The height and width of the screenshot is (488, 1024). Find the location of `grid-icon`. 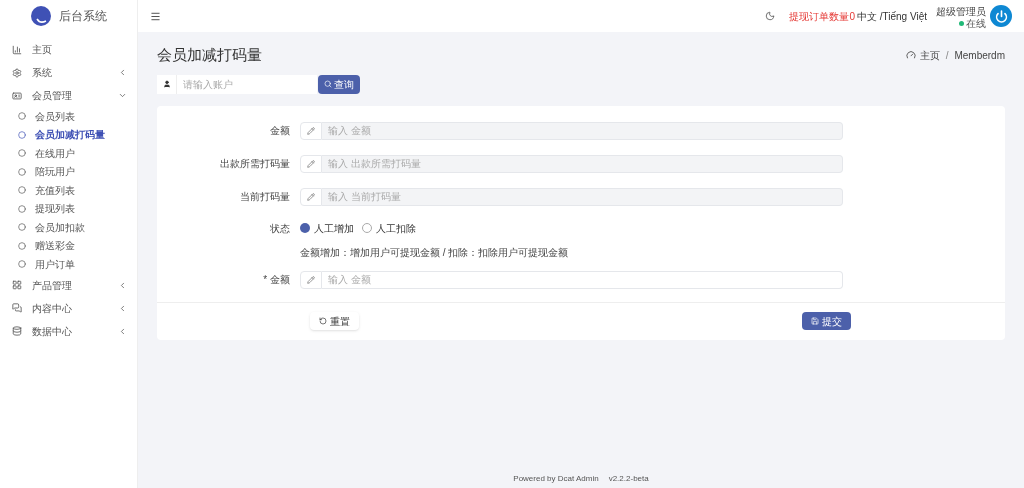

grid-icon is located at coordinates (17, 285).